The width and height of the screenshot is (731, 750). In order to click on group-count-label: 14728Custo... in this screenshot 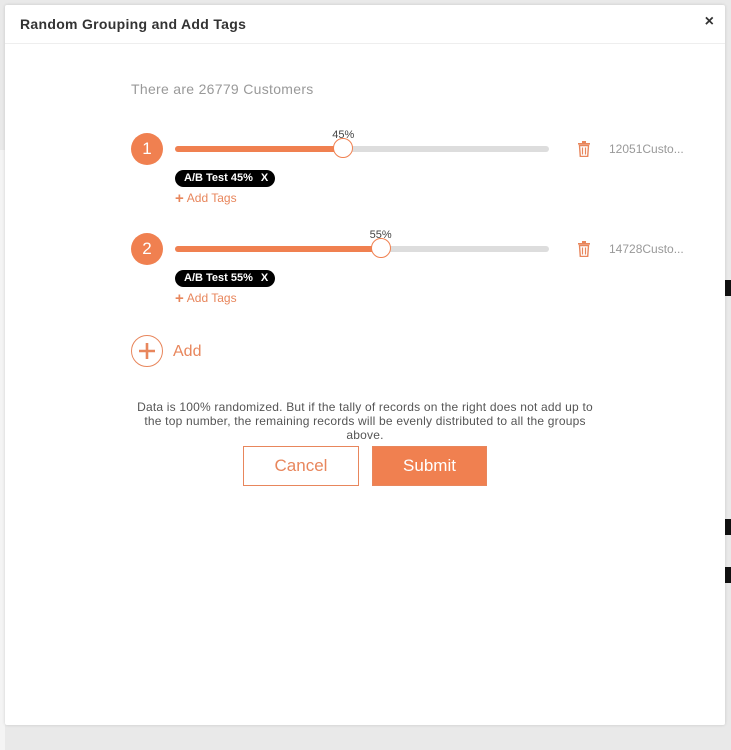, I will do `click(646, 249)`.